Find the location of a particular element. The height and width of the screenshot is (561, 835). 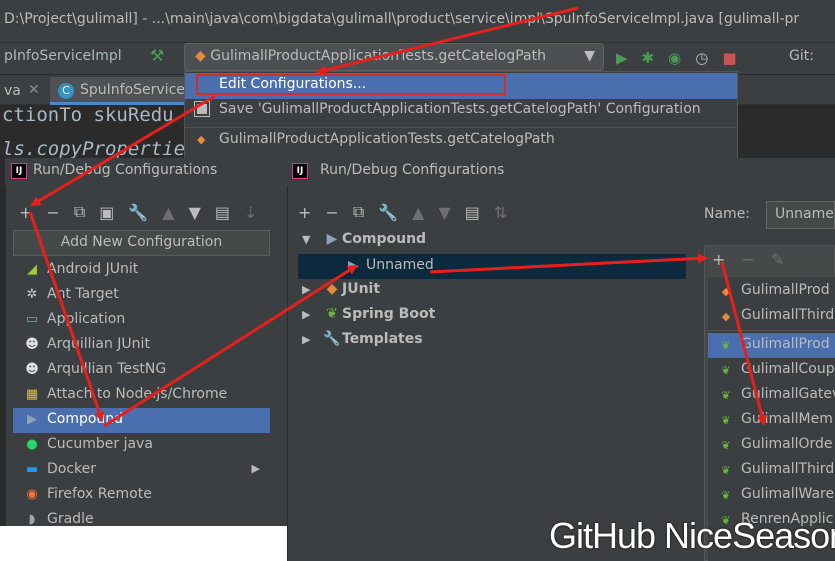

config-type-compound: ▶ Compound is located at coordinates (141, 420).